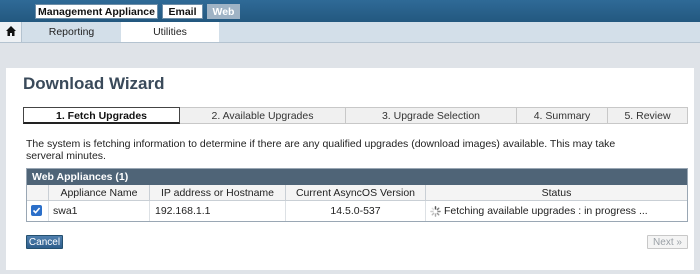  Describe the element at coordinates (350, 11) in the screenshot. I see `product-bar: Management Appliance Email Web` at that location.